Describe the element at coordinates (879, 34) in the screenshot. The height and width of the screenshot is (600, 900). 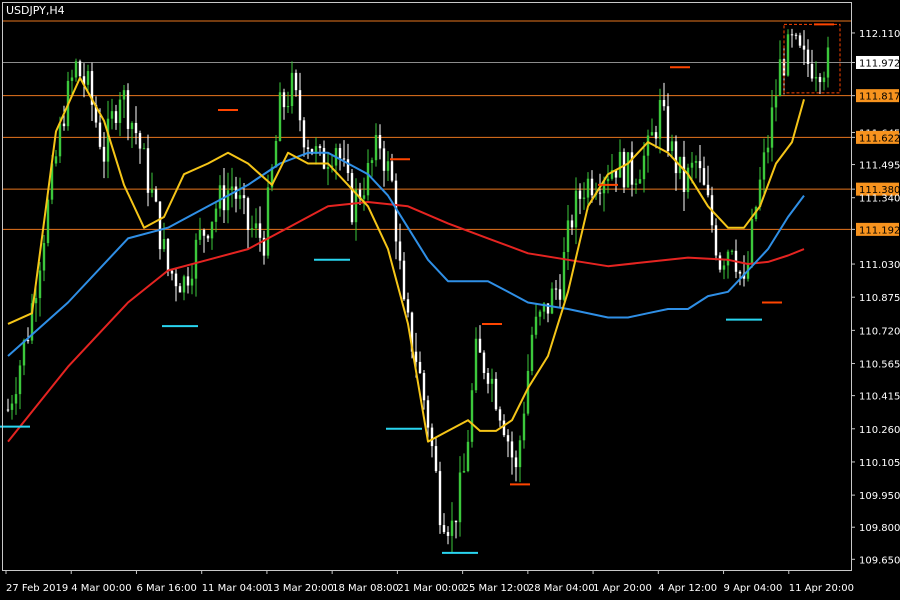
I see `y-tick-label: 112.110` at that location.